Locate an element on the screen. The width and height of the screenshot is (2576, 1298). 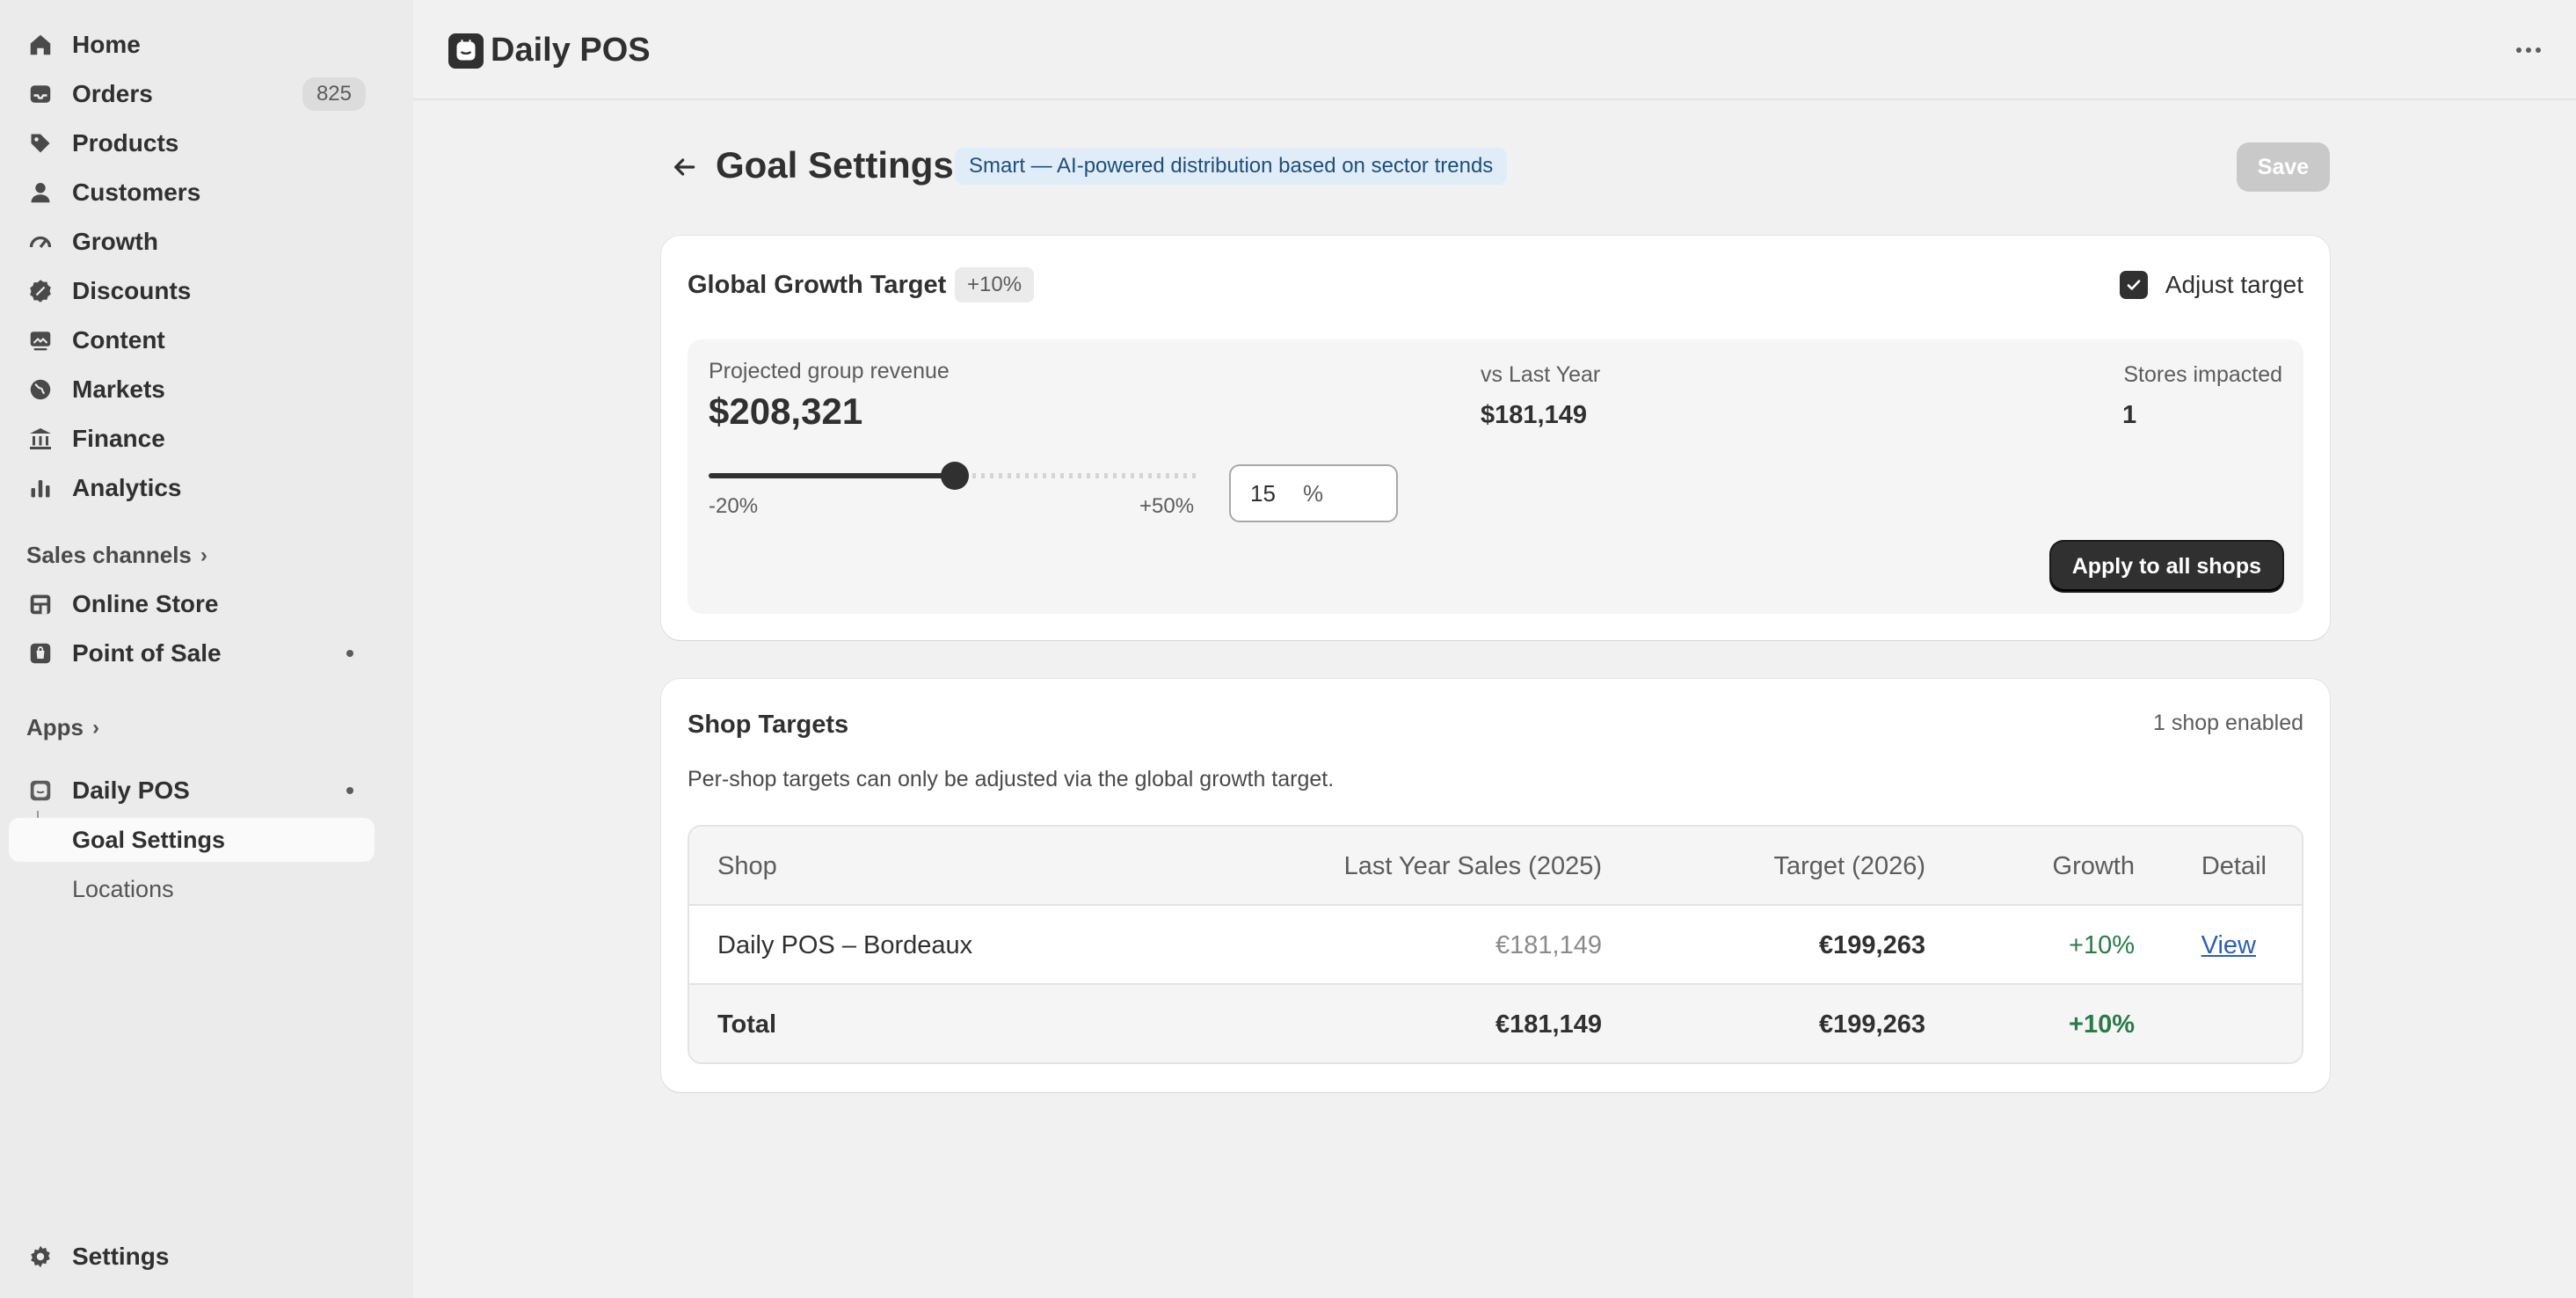
more-actions-button is located at coordinates (2528, 50).